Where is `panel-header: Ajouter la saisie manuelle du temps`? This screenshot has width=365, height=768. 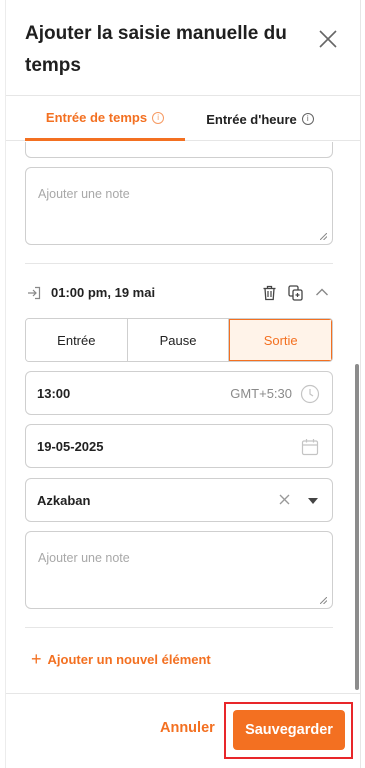 panel-header: Ajouter la saisie manuelle du temps is located at coordinates (183, 48).